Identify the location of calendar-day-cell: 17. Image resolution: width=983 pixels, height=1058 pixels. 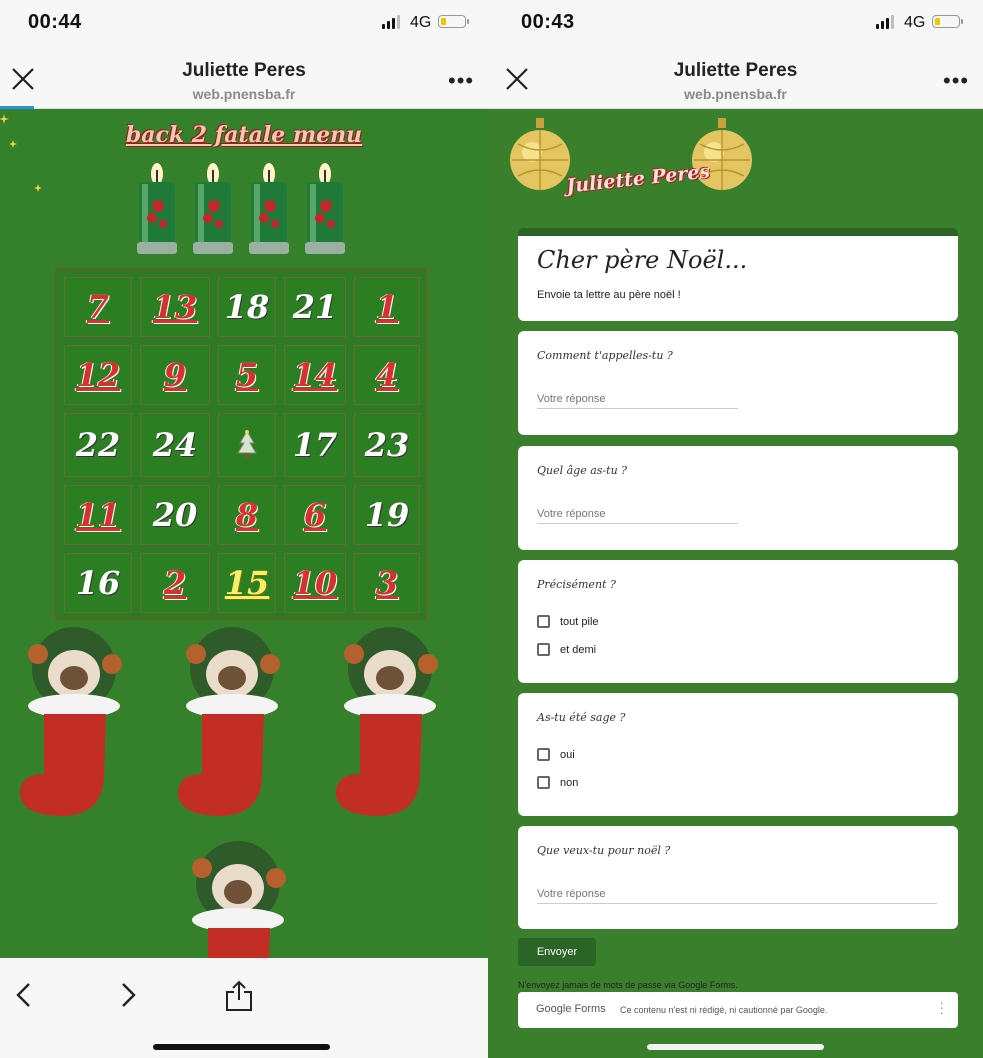
(315, 445).